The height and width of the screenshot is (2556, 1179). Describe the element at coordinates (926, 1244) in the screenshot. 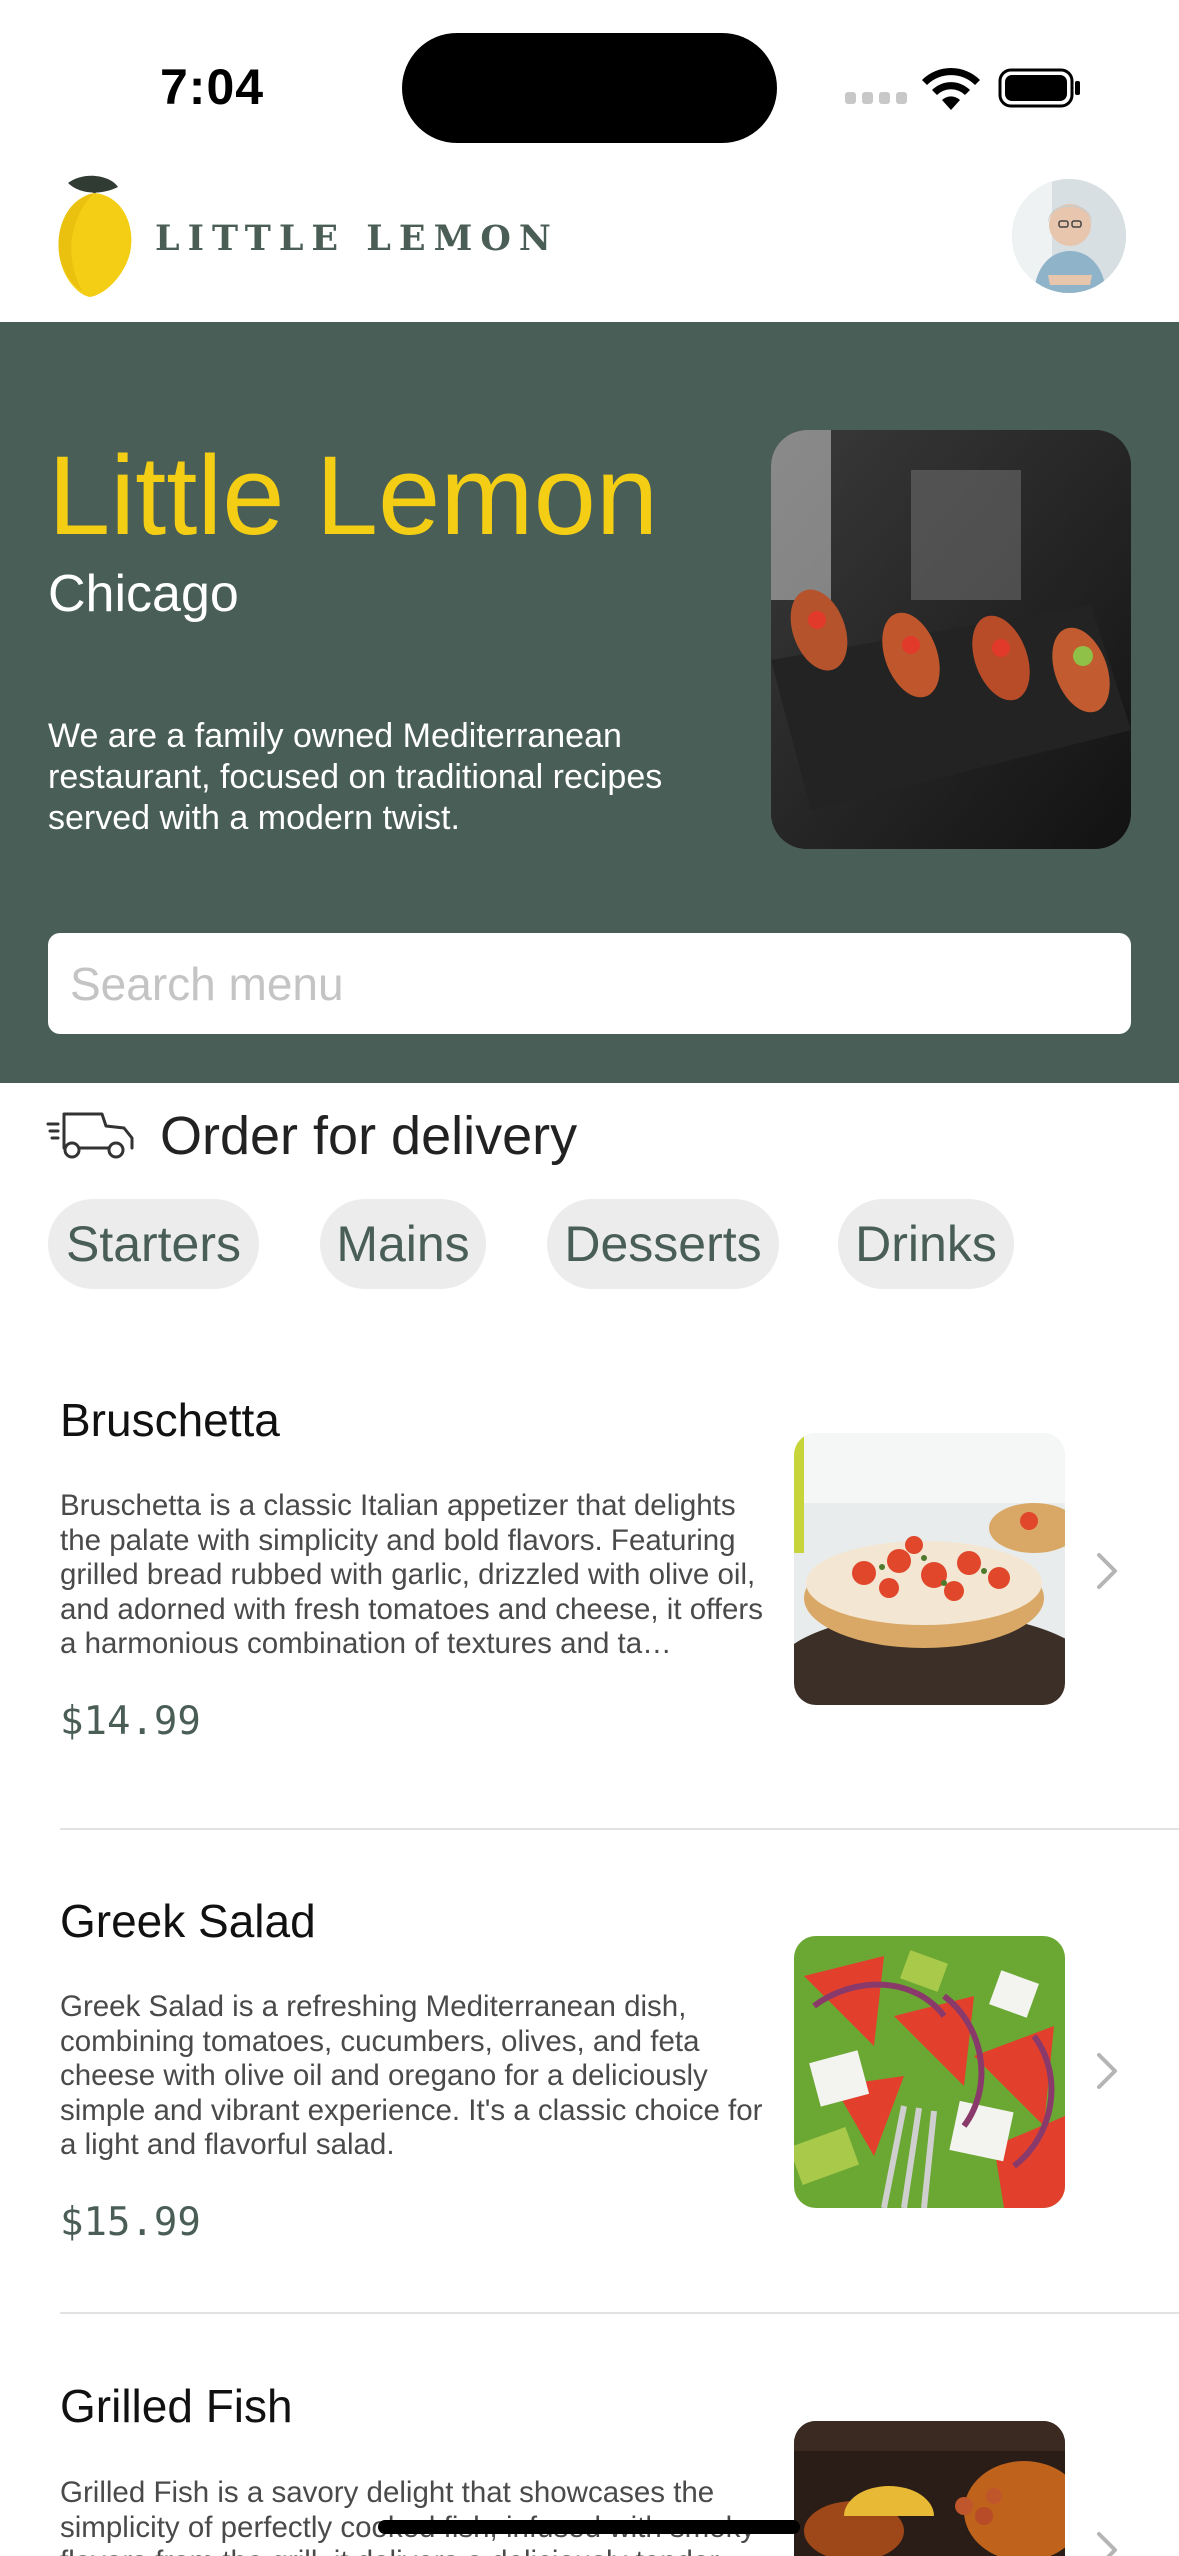

I see `category-drinks-button: Drinks` at that location.